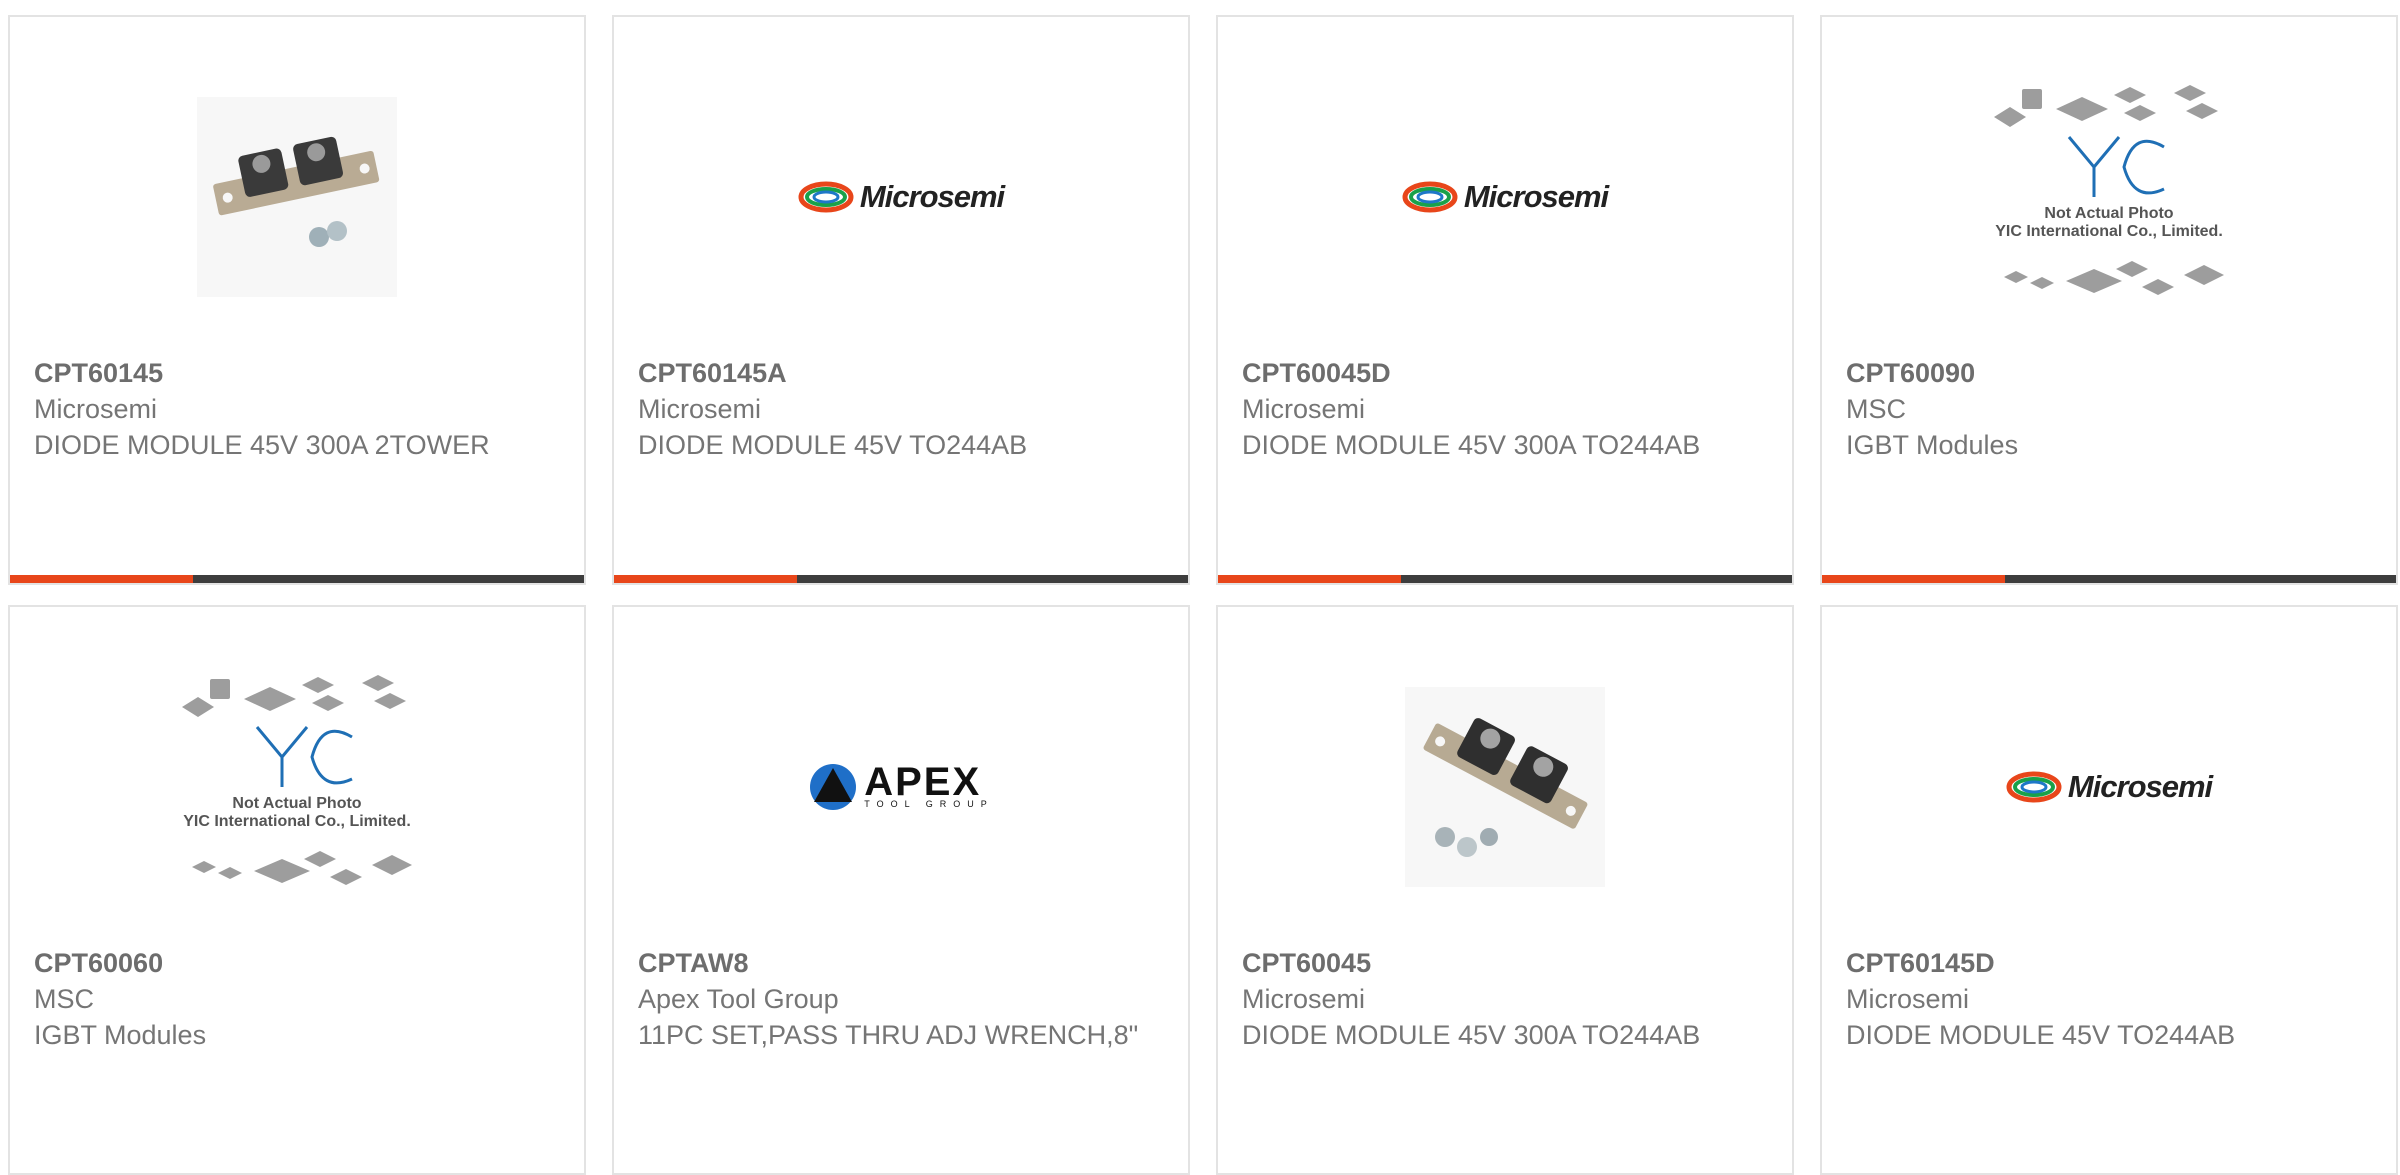 This screenshot has height=1175, width=2400. I want to click on product-image: APEX TOOL GROUP, so click(901, 787).